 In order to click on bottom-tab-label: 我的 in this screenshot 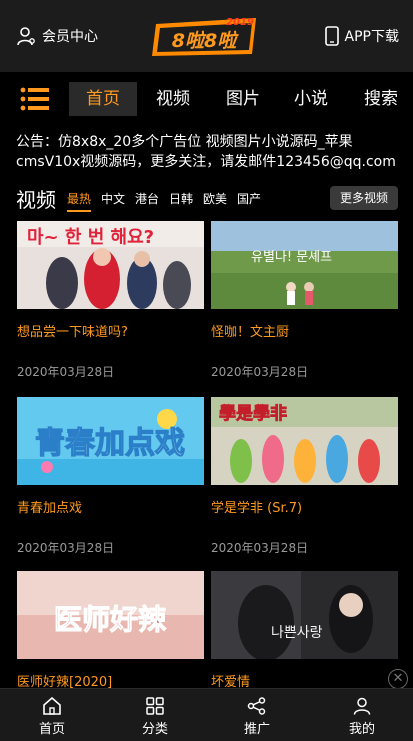, I will do `click(361, 729)`.